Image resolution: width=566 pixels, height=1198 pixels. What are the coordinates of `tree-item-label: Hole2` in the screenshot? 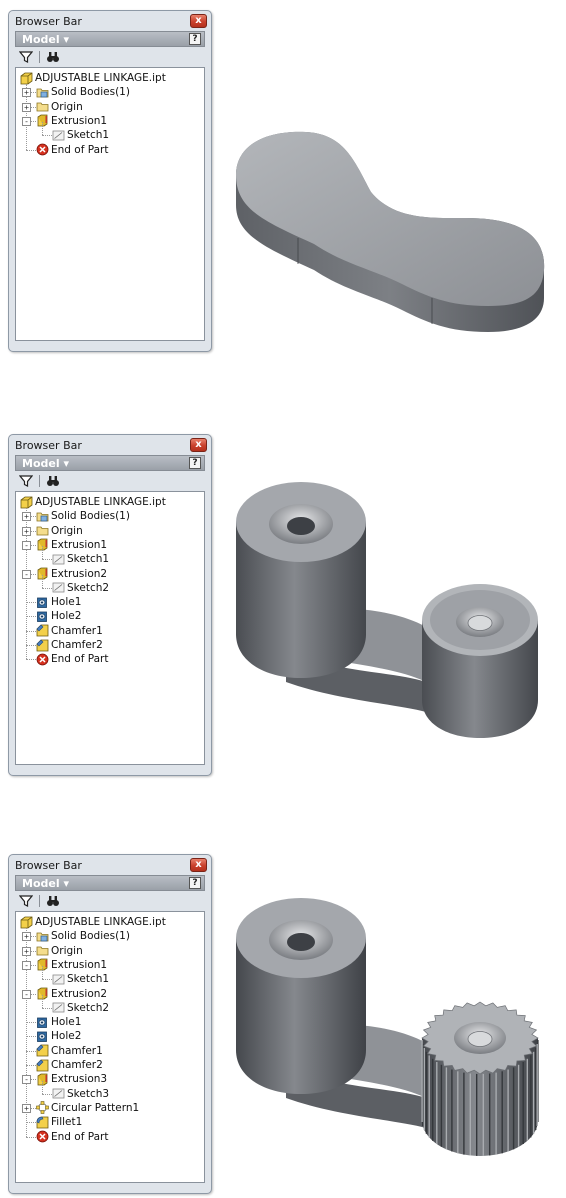 It's located at (66, 1036).